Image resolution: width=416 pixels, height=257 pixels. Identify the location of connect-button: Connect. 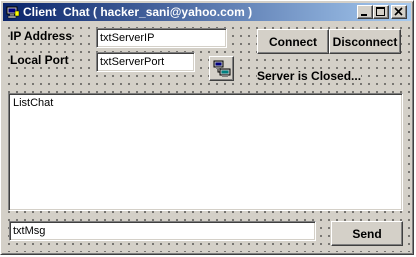
(293, 41).